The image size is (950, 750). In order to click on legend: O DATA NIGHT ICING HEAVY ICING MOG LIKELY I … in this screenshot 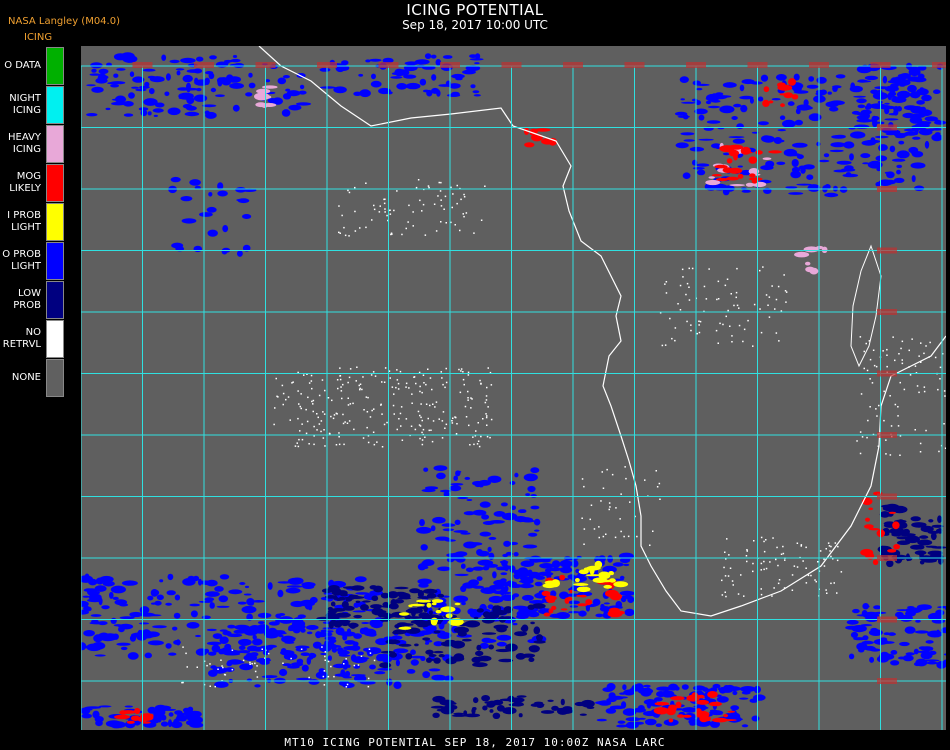, I will do `click(32, 223)`.